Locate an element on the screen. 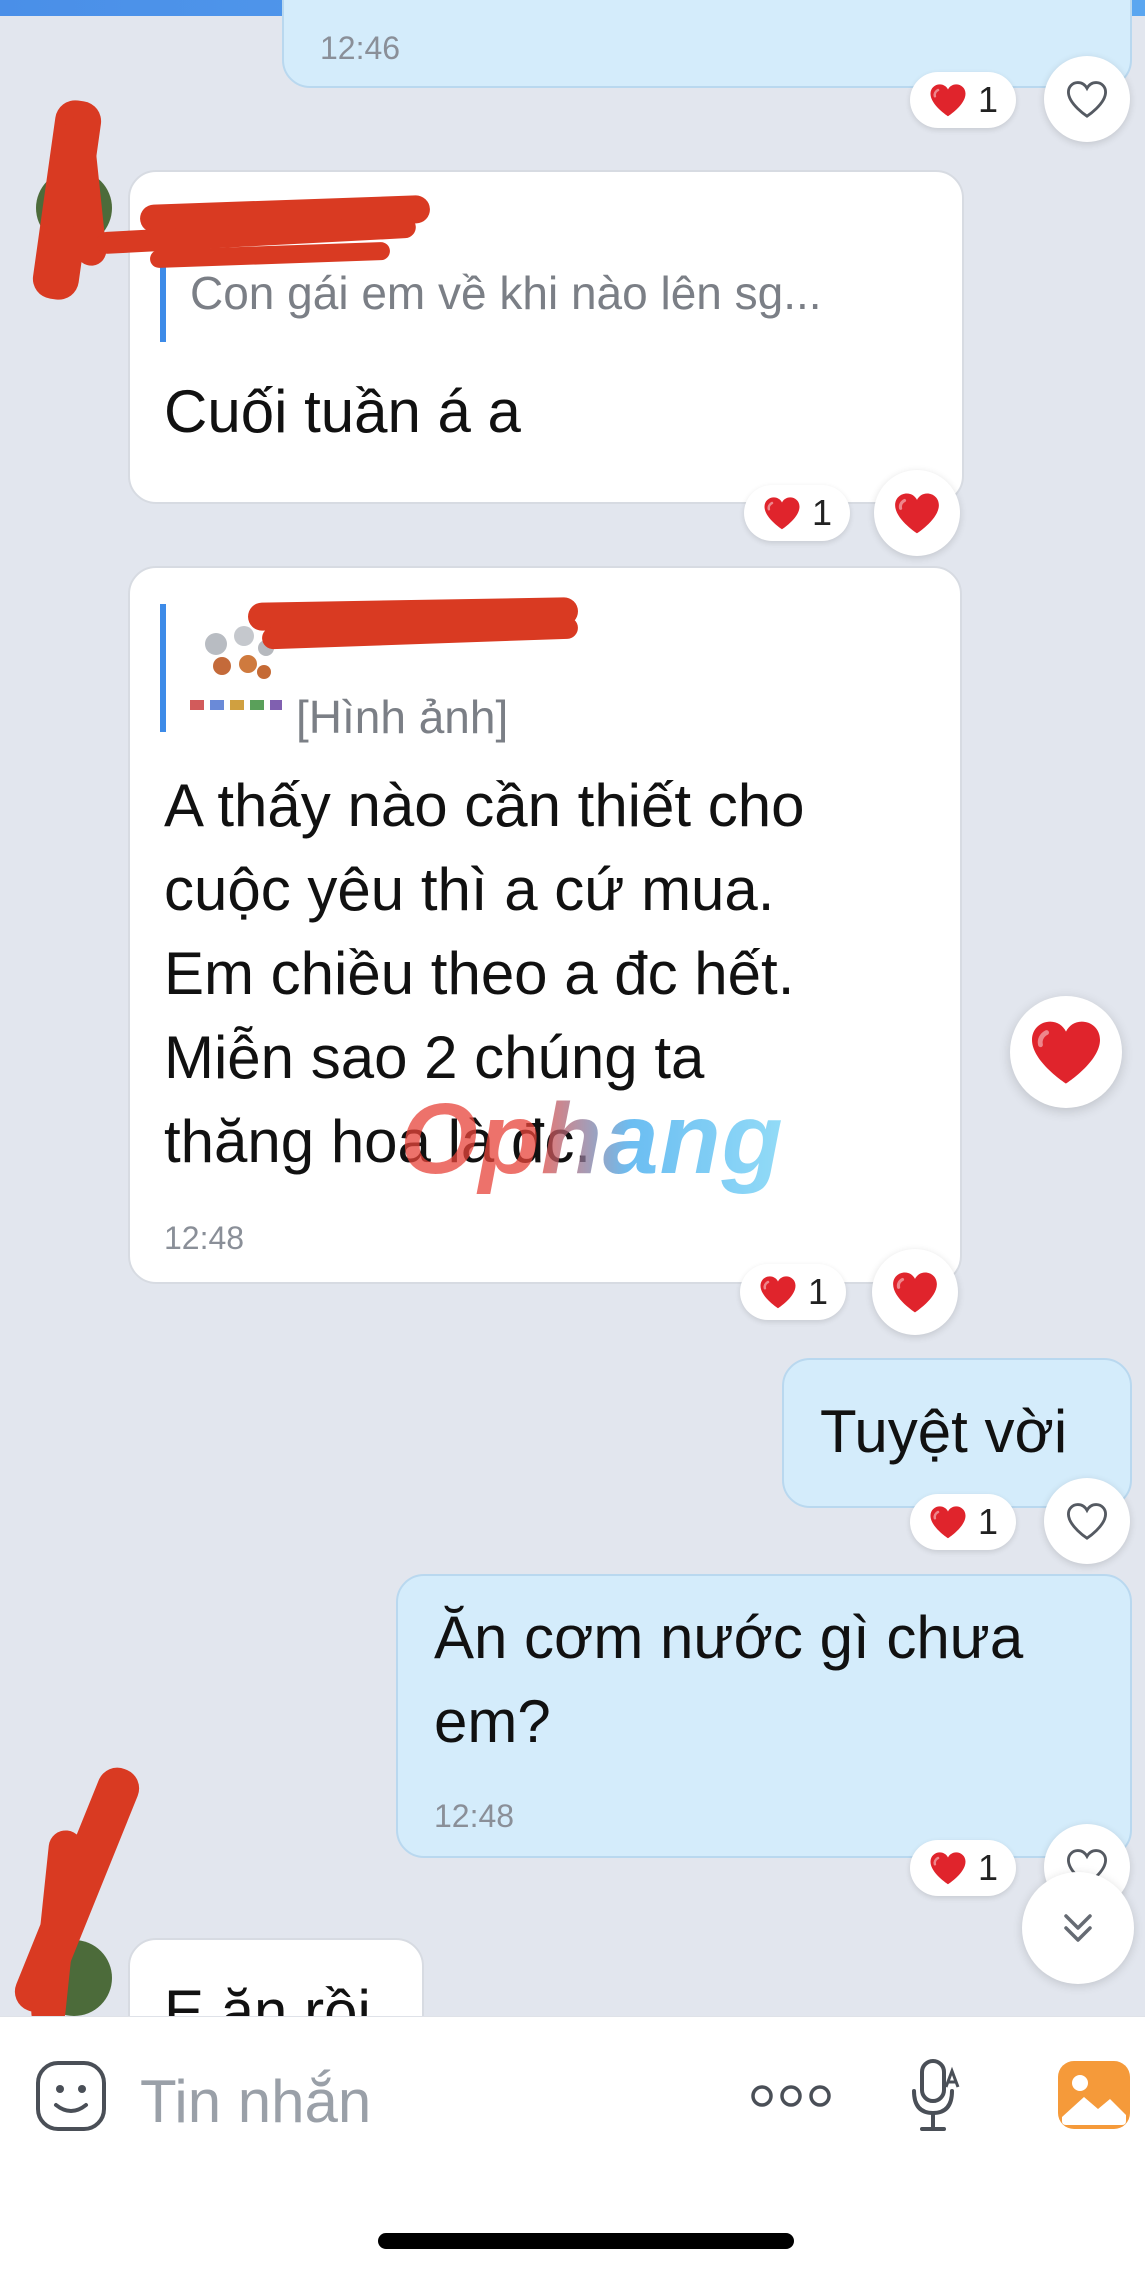 The width and height of the screenshot is (1145, 2276). message-text: Tuyệt vời is located at coordinates (944, 1431).